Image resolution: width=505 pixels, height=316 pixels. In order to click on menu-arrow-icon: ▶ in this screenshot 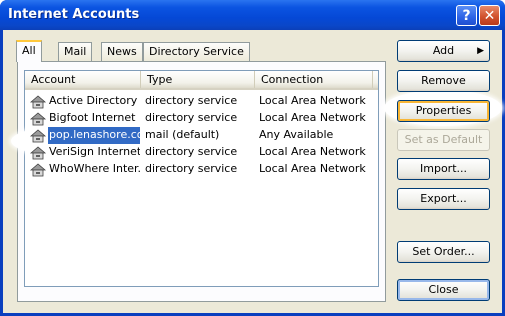, I will do `click(480, 51)`.